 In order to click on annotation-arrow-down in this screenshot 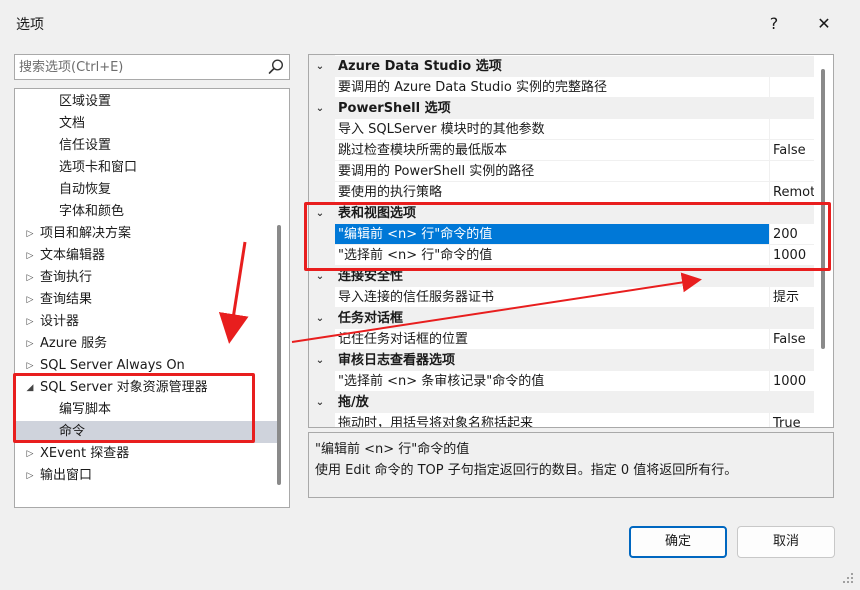, I will do `click(233, 292)`.